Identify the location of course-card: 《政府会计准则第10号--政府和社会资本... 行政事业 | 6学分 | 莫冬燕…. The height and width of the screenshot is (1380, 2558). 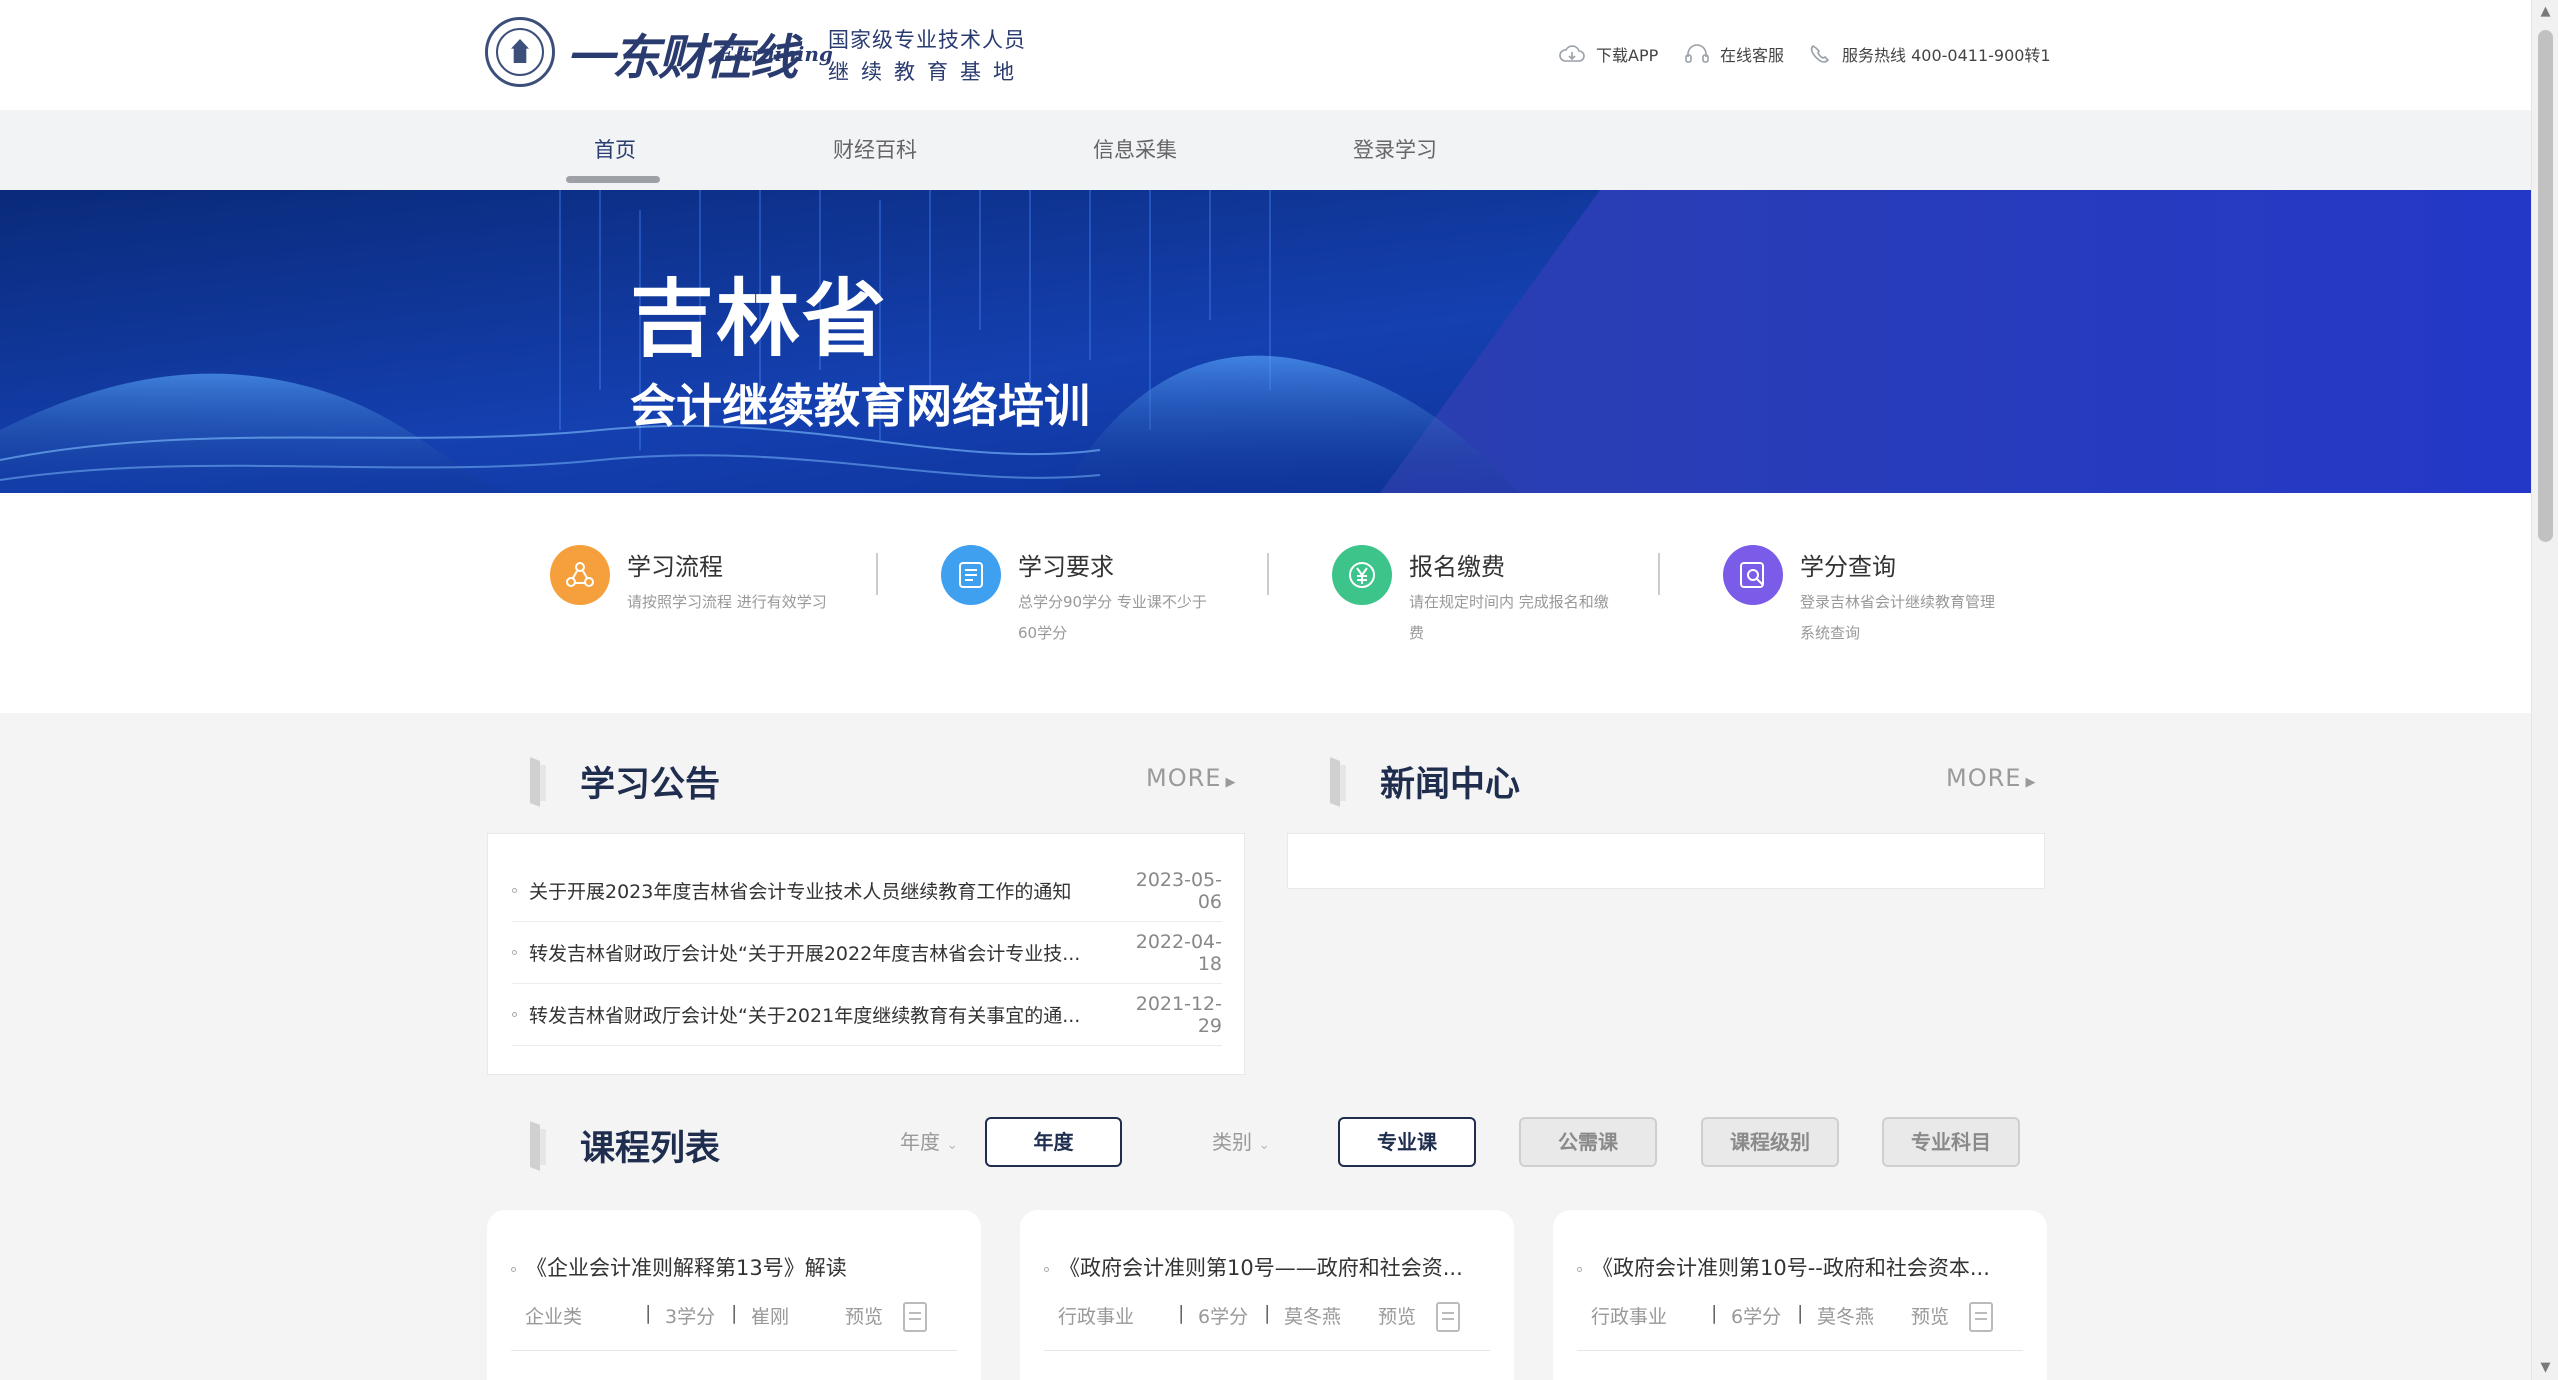
(1800, 1295).